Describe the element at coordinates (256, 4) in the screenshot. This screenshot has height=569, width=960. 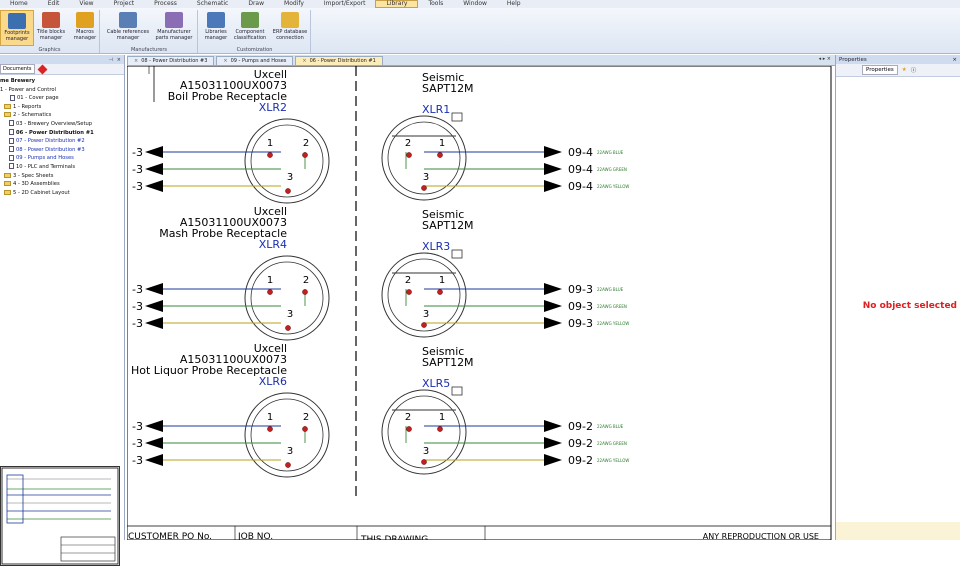
I see `menu-draw: Draw` at that location.